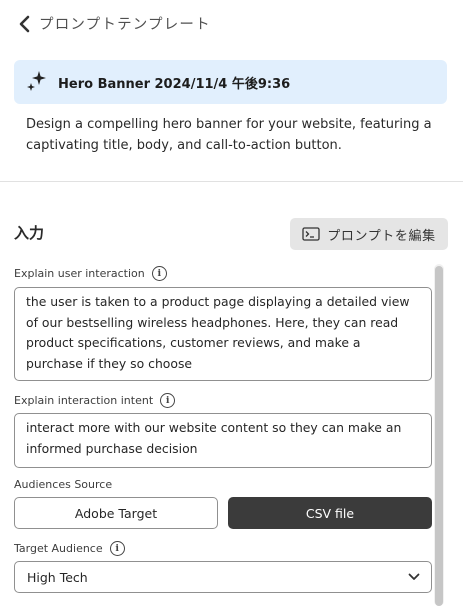  What do you see at coordinates (79, 273) in the screenshot?
I see `user-interaction-label-text: Explain user interaction` at bounding box center [79, 273].